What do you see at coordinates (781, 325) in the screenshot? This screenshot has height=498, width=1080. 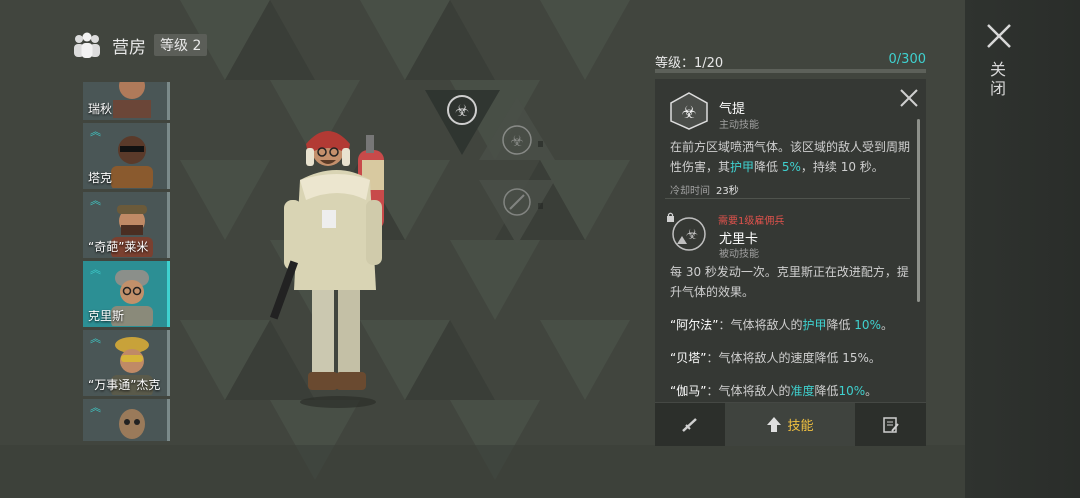 I see `upgrade-alpha: “阿尔法”：气体将敌人的护甲降低 10%。` at bounding box center [781, 325].